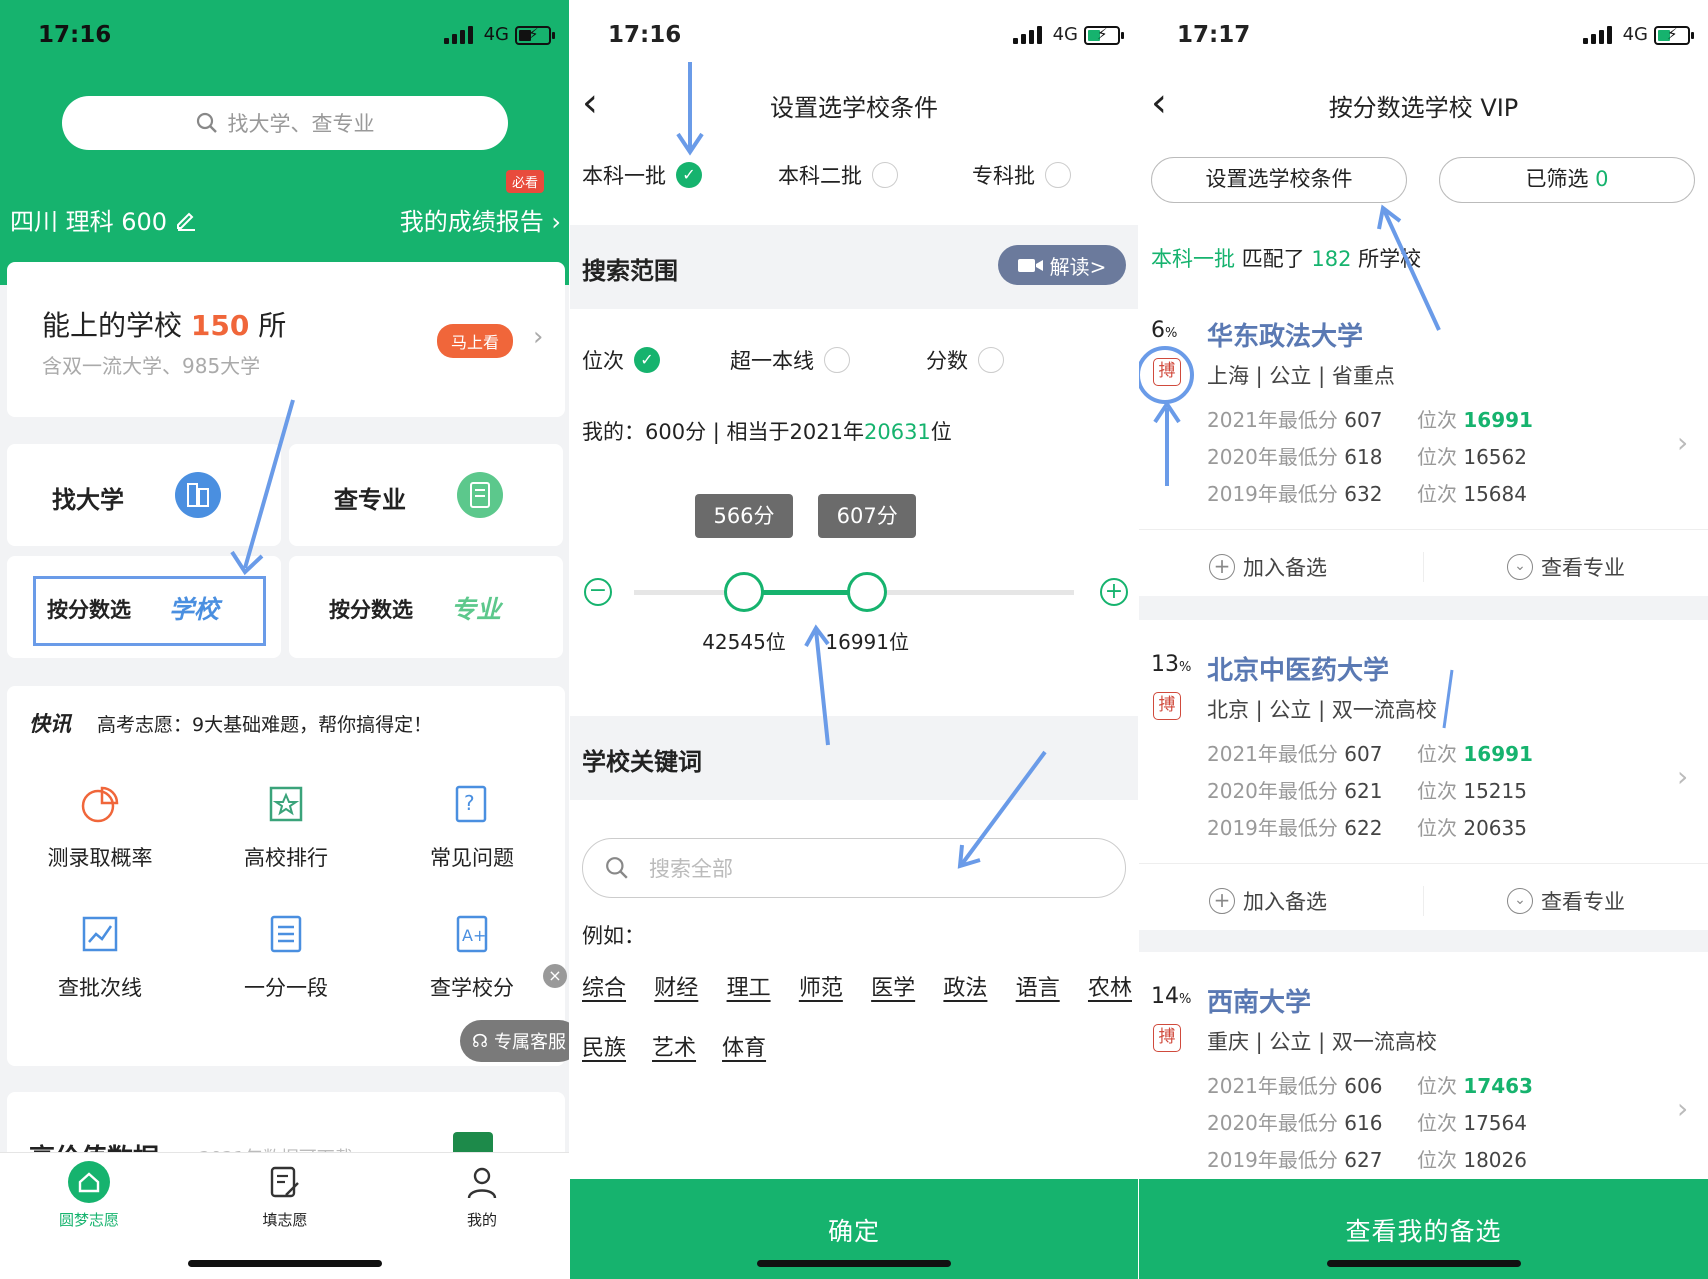 The height and width of the screenshot is (1279, 1708). I want to click on tab-home: 圆梦志愿, so click(89, 1195).